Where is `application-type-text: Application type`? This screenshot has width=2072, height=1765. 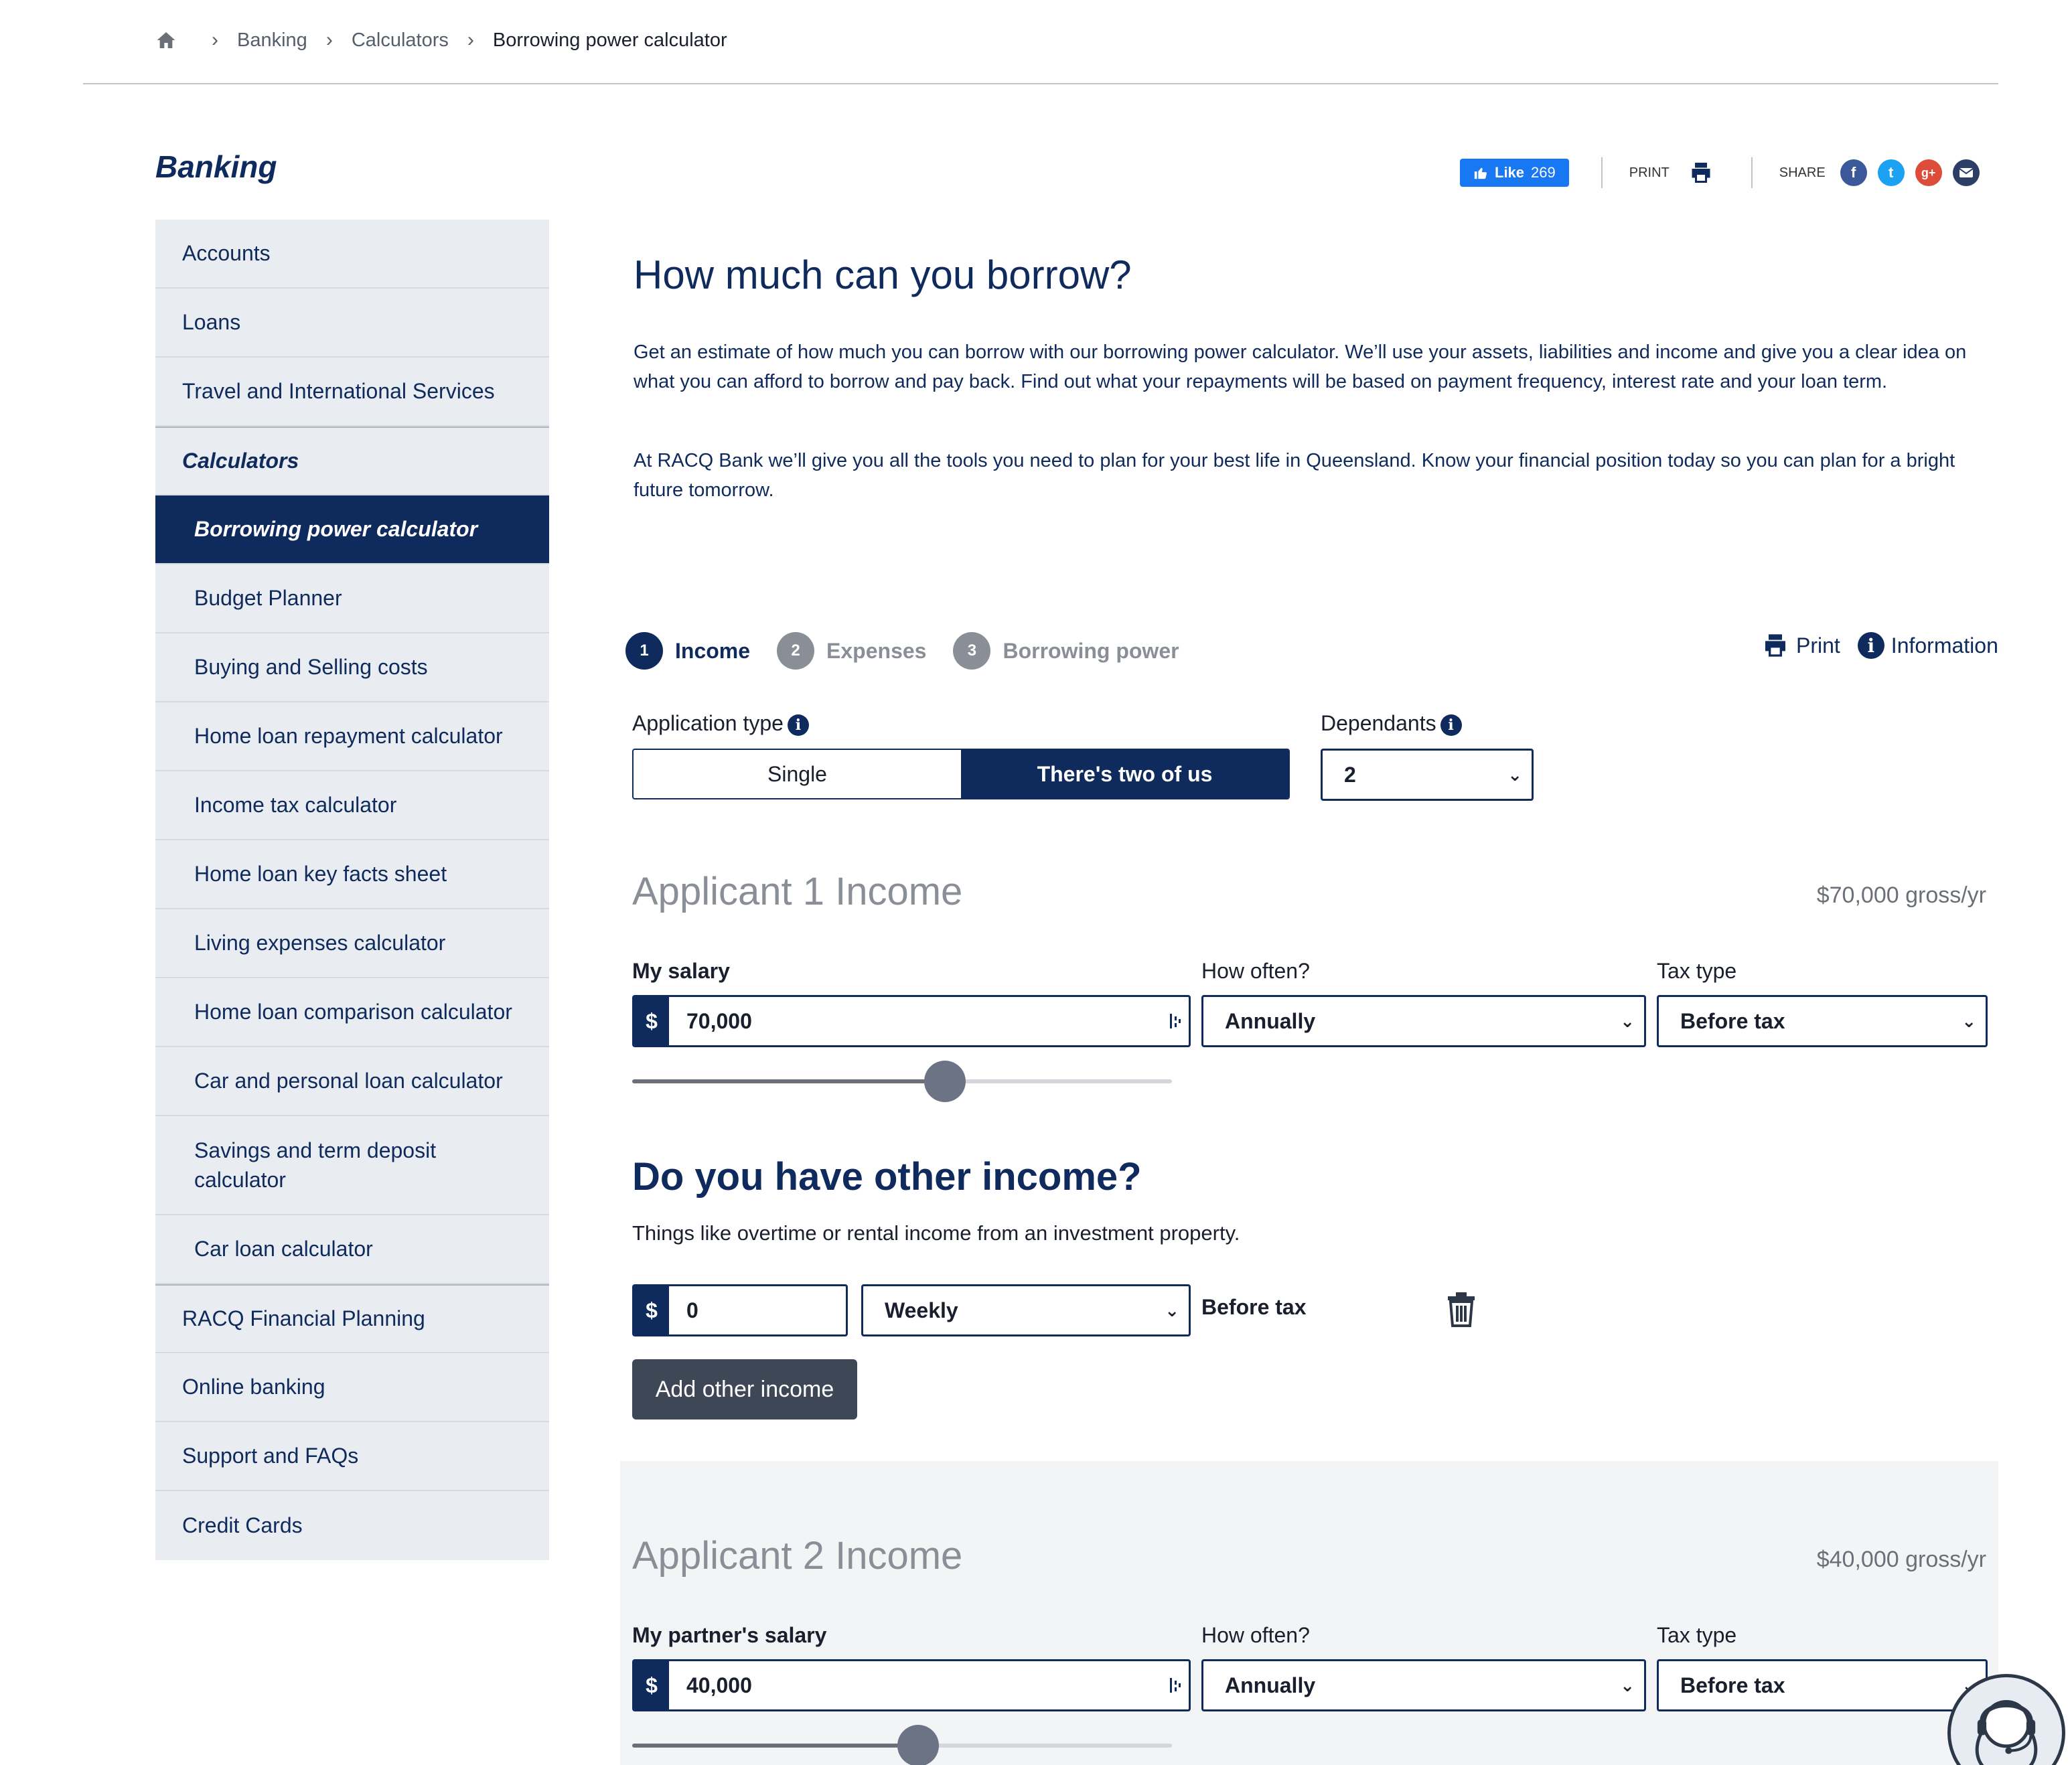
application-type-text: Application type is located at coordinates (708, 723).